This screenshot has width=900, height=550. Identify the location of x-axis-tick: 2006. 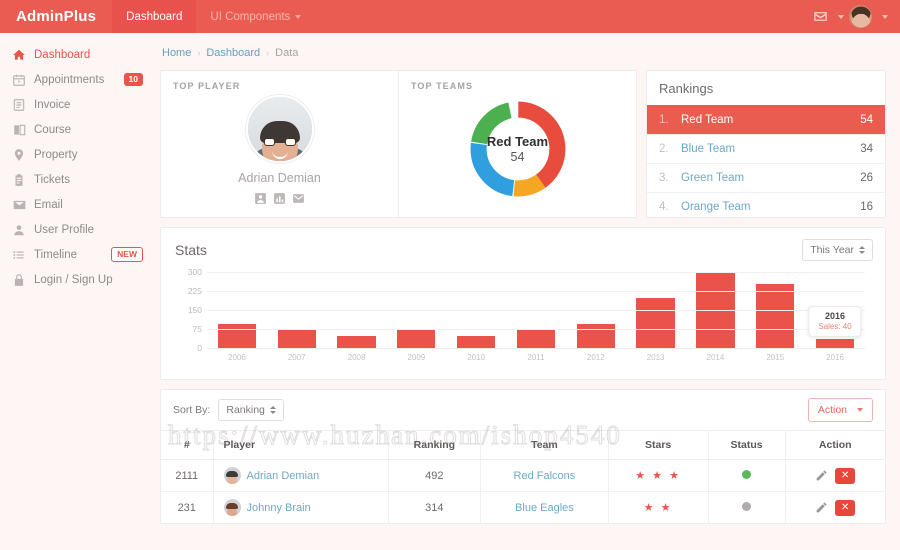
(237, 357).